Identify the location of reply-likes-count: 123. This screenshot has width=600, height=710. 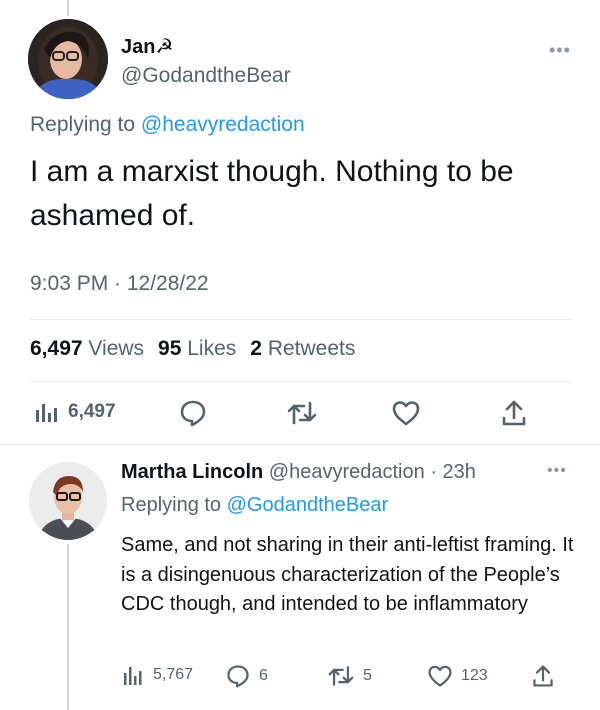
(474, 675).